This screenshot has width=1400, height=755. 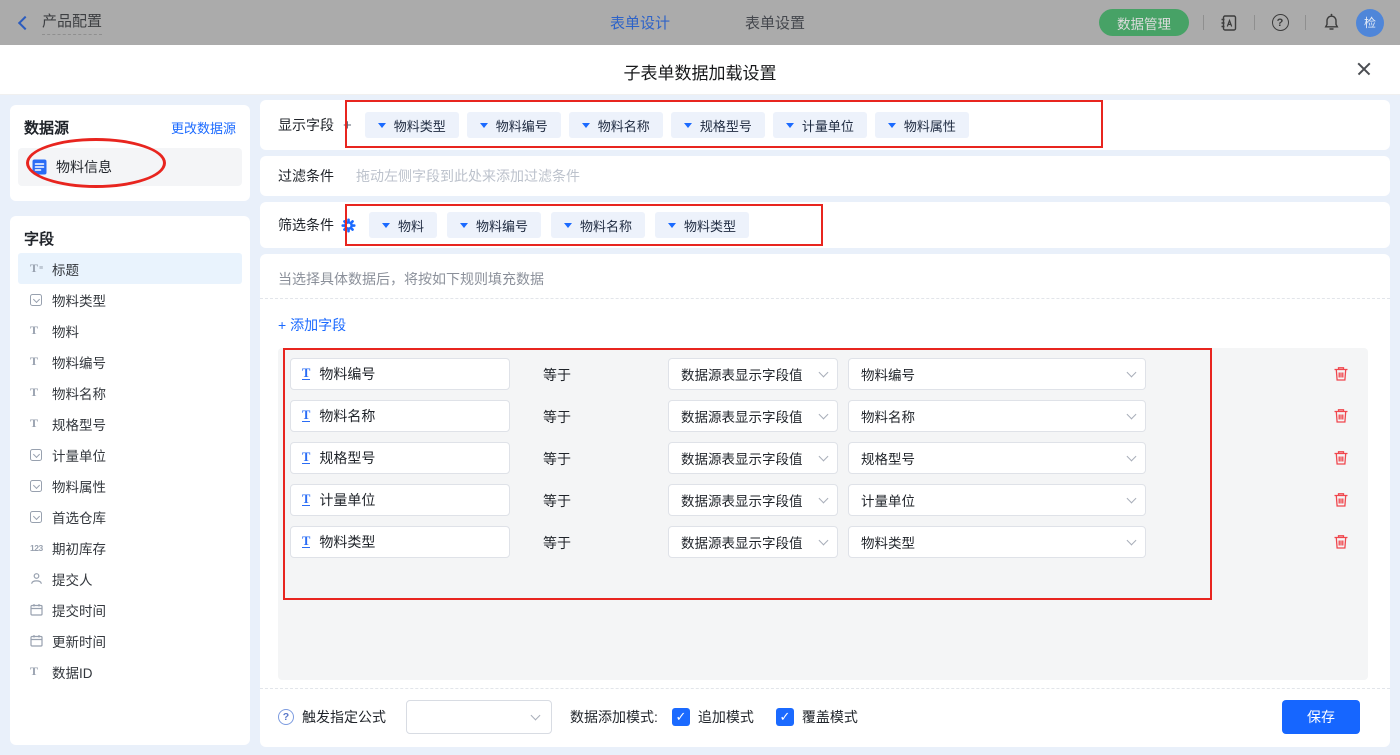 What do you see at coordinates (130, 485) in the screenshot?
I see `sidebar-field-item: 物料属性` at bounding box center [130, 485].